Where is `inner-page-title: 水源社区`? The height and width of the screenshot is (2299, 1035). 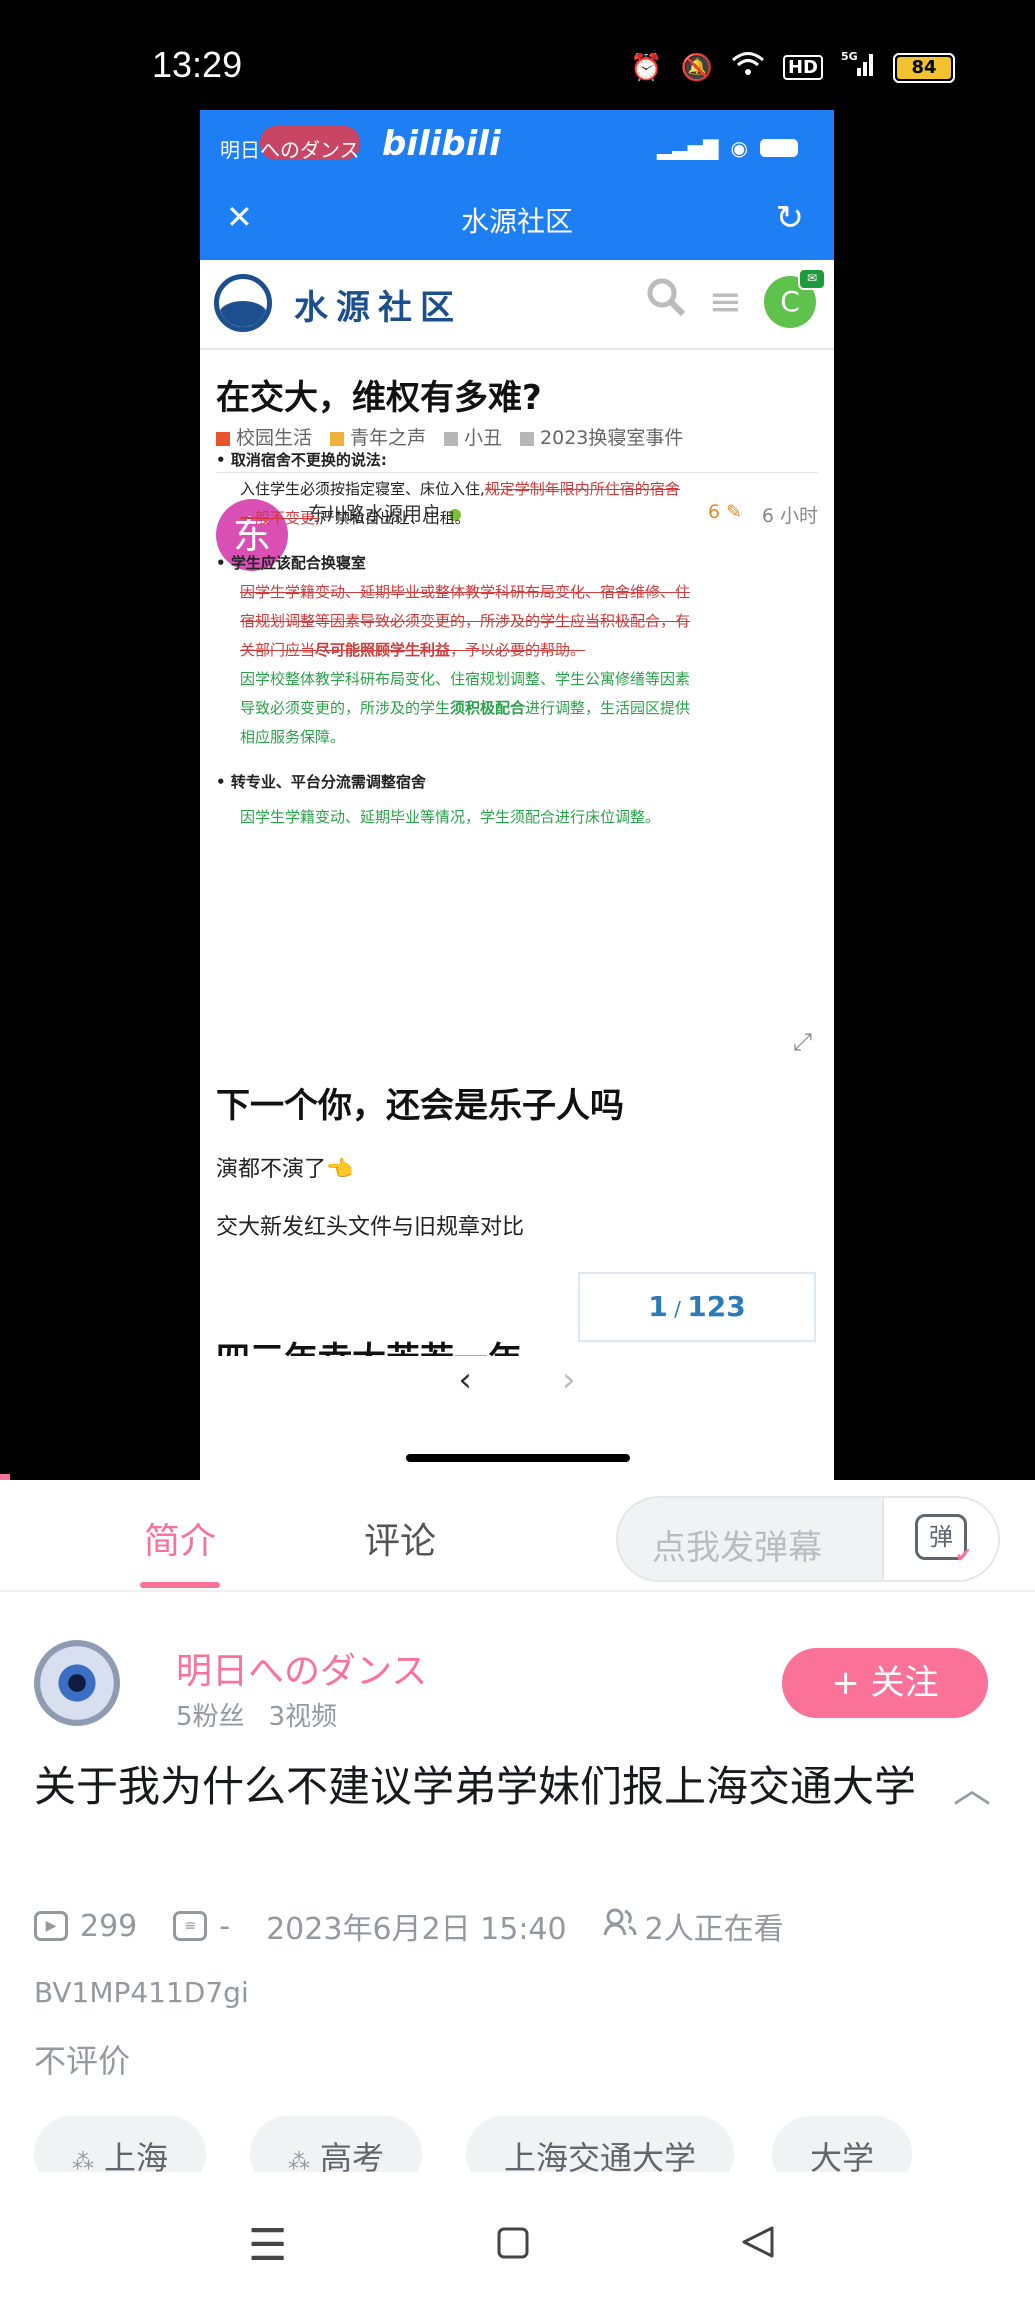 inner-page-title: 水源社区 is located at coordinates (516, 221).